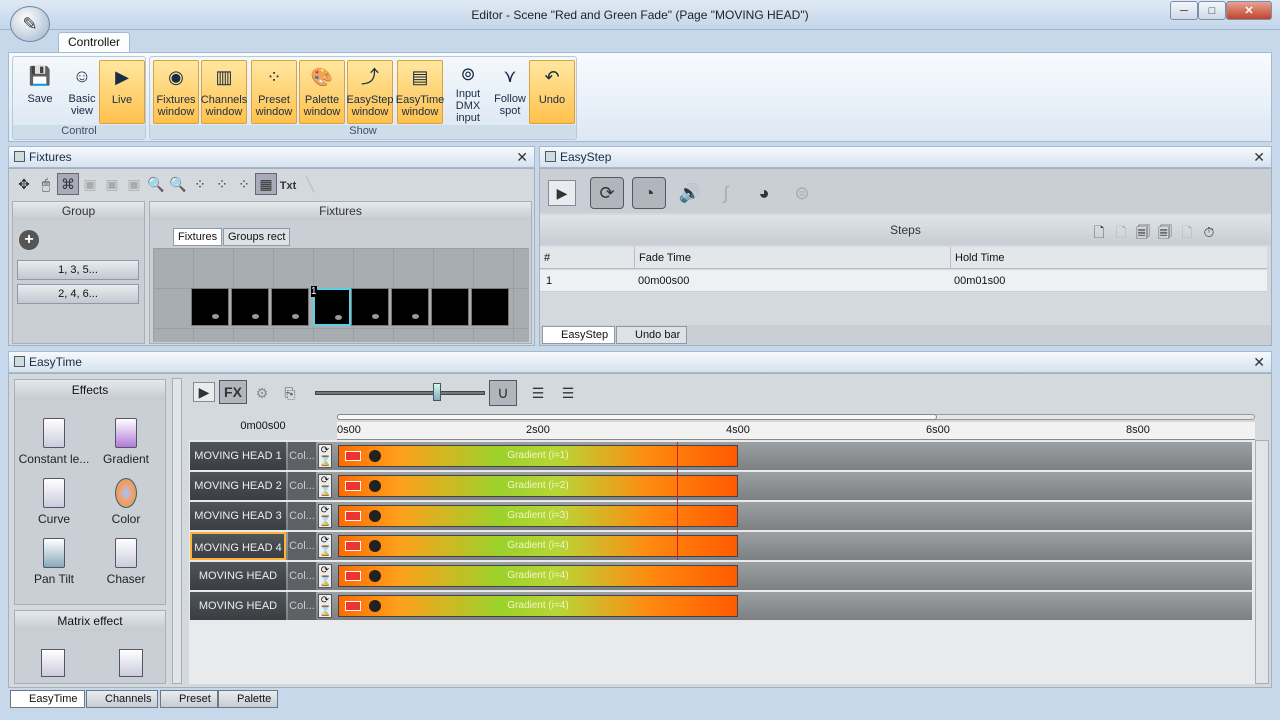  Describe the element at coordinates (222, 184) in the screenshot. I see `grid-medium-icon: ⁘` at that location.